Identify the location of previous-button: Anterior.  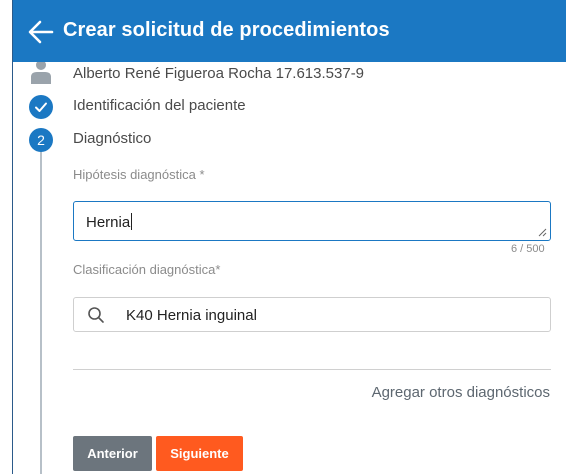
(112, 453).